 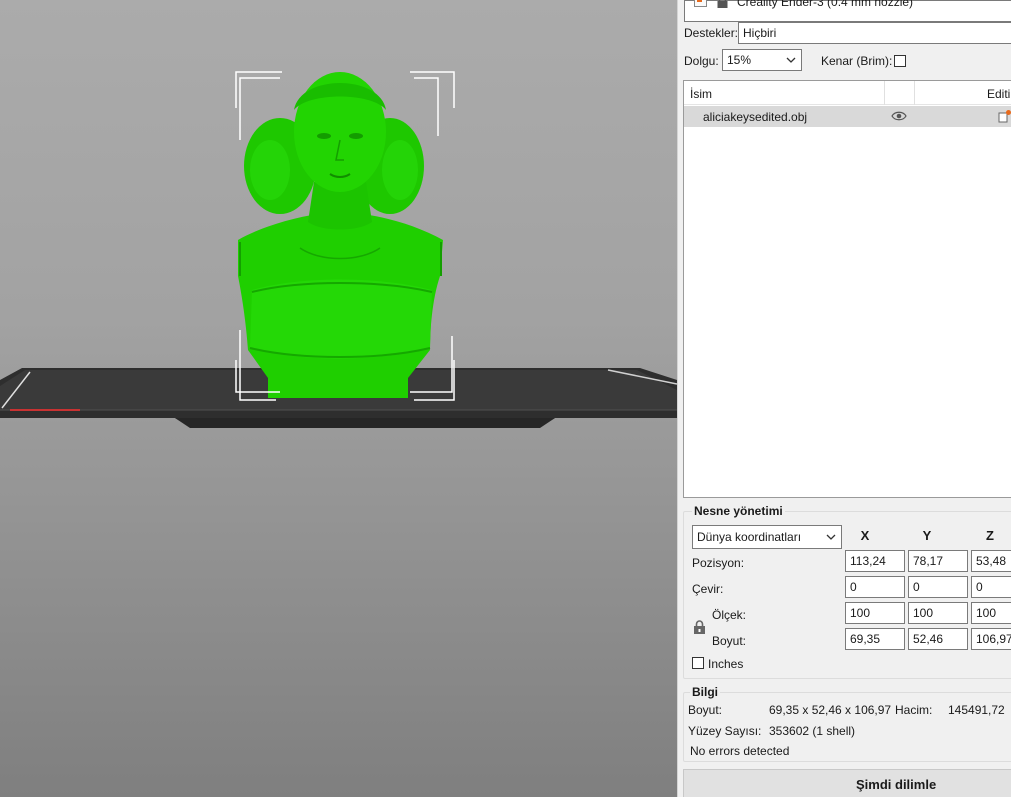 I want to click on column-name: İsim, so click(x=701, y=94).